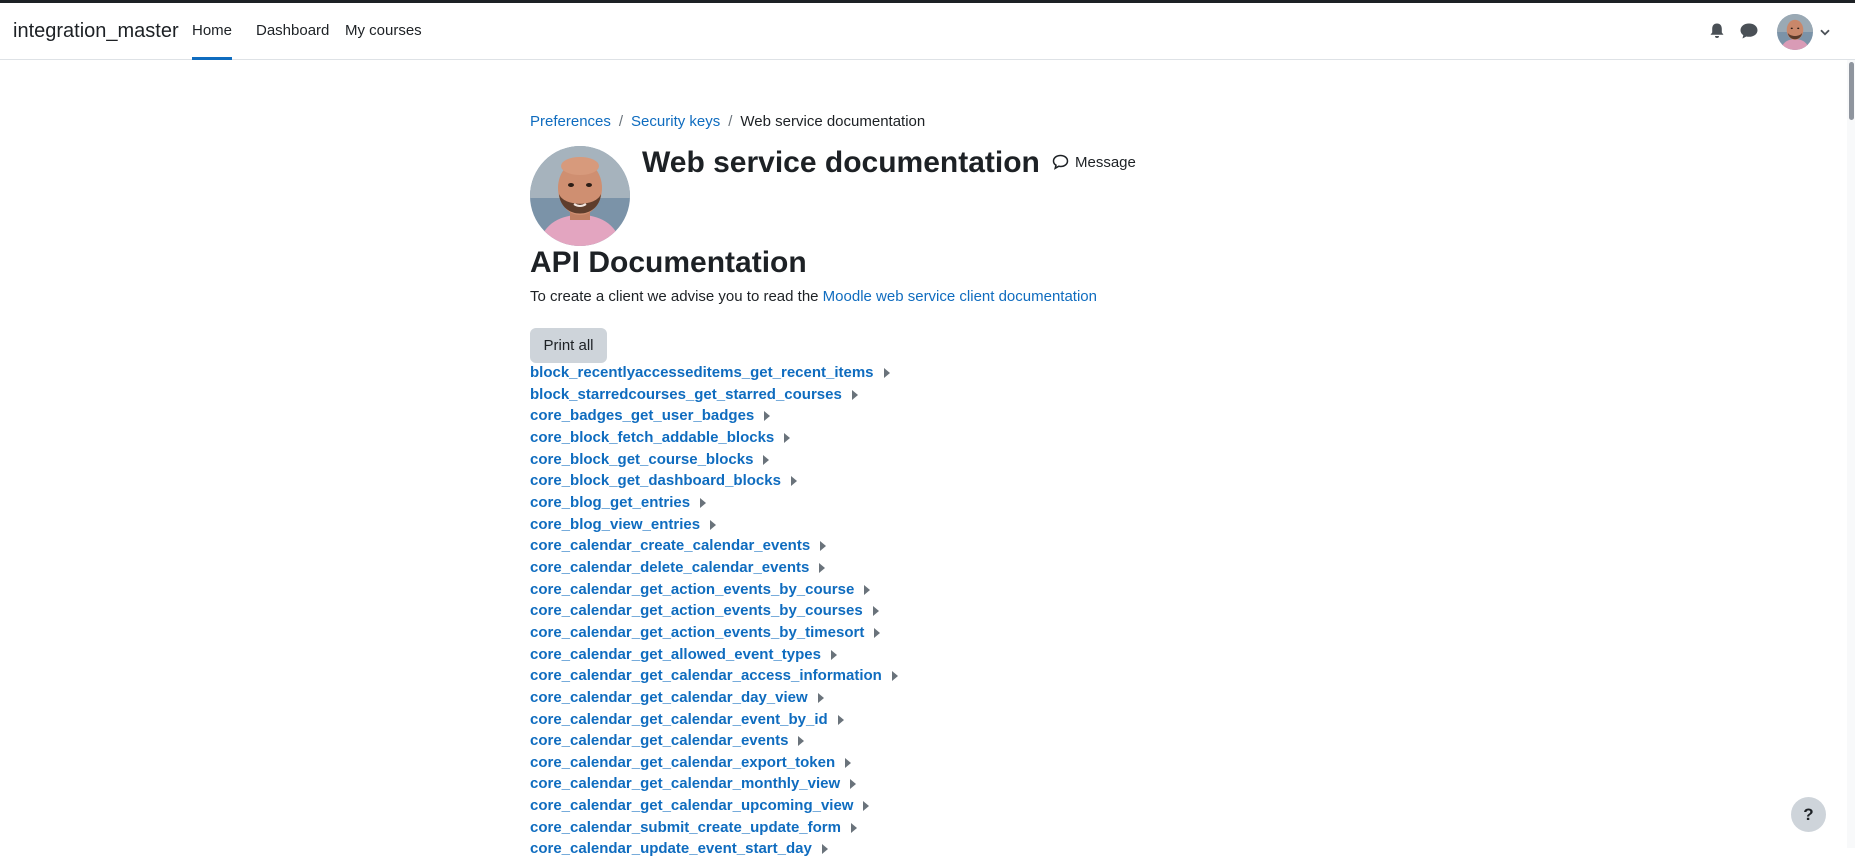 This screenshot has height=860, width=1855. Describe the element at coordinates (675, 121) in the screenshot. I see `breadcrumb-security-keys: Security keys` at that location.